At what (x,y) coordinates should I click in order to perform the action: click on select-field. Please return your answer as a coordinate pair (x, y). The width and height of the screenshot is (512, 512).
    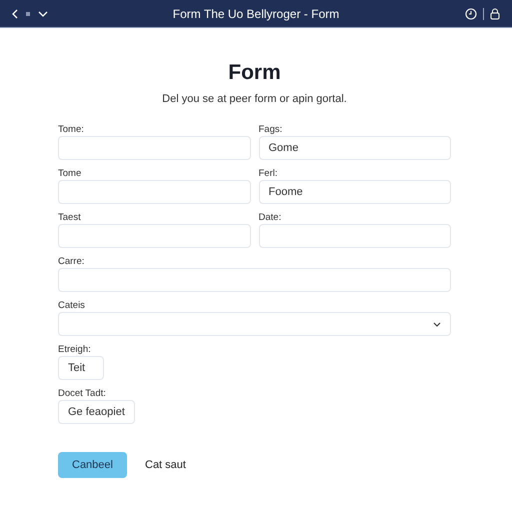
    Looking at the image, I should click on (254, 324).